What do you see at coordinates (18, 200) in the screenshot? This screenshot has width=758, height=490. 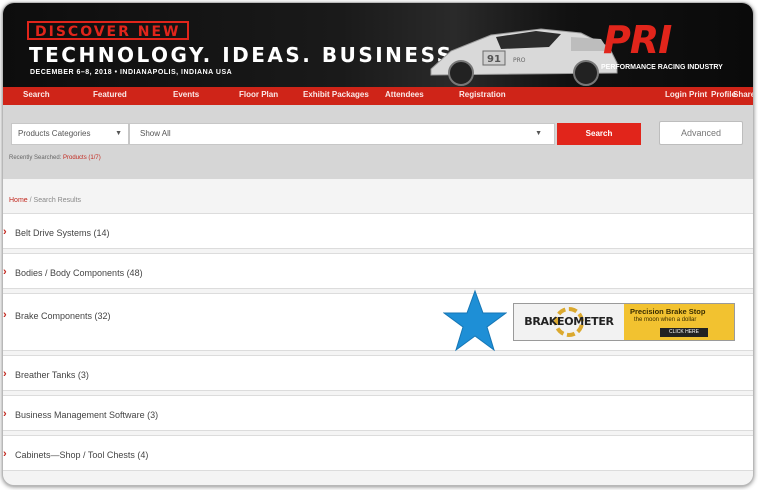 I see `breadcrumb-home: Home` at bounding box center [18, 200].